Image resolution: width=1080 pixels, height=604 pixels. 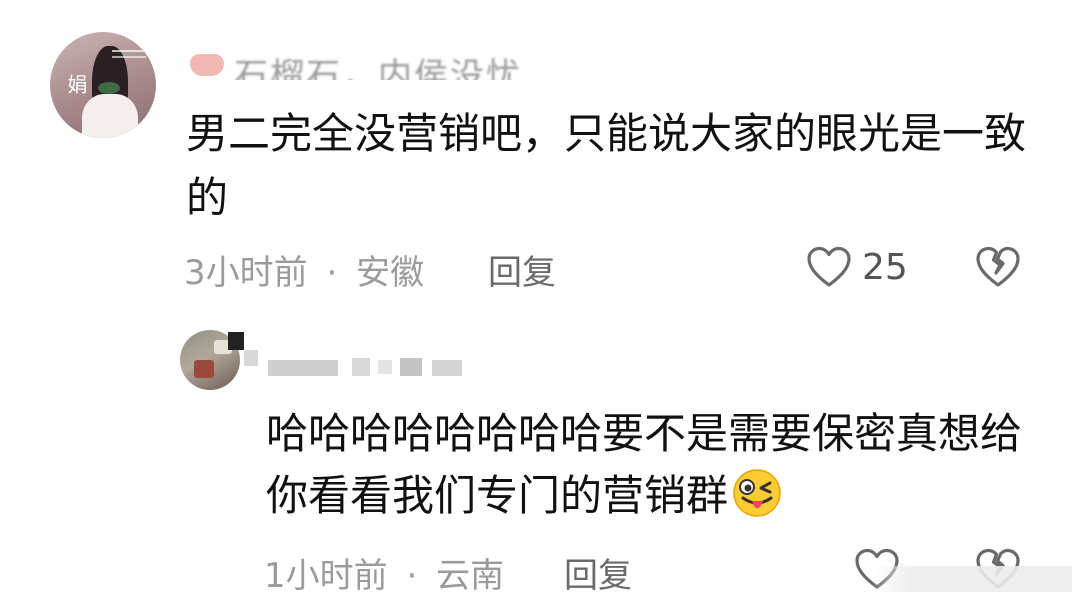 I want to click on cropped-edge, so click(x=375, y=40).